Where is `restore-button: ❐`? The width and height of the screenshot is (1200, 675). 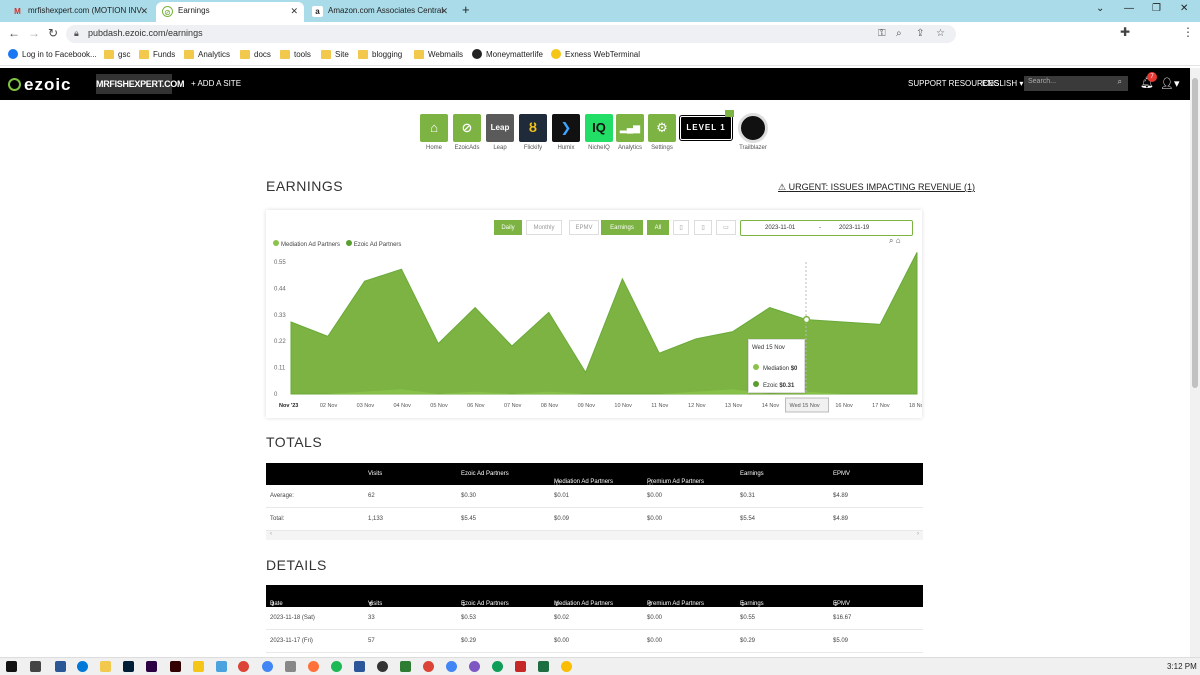 restore-button: ❐ is located at coordinates (1156, 8).